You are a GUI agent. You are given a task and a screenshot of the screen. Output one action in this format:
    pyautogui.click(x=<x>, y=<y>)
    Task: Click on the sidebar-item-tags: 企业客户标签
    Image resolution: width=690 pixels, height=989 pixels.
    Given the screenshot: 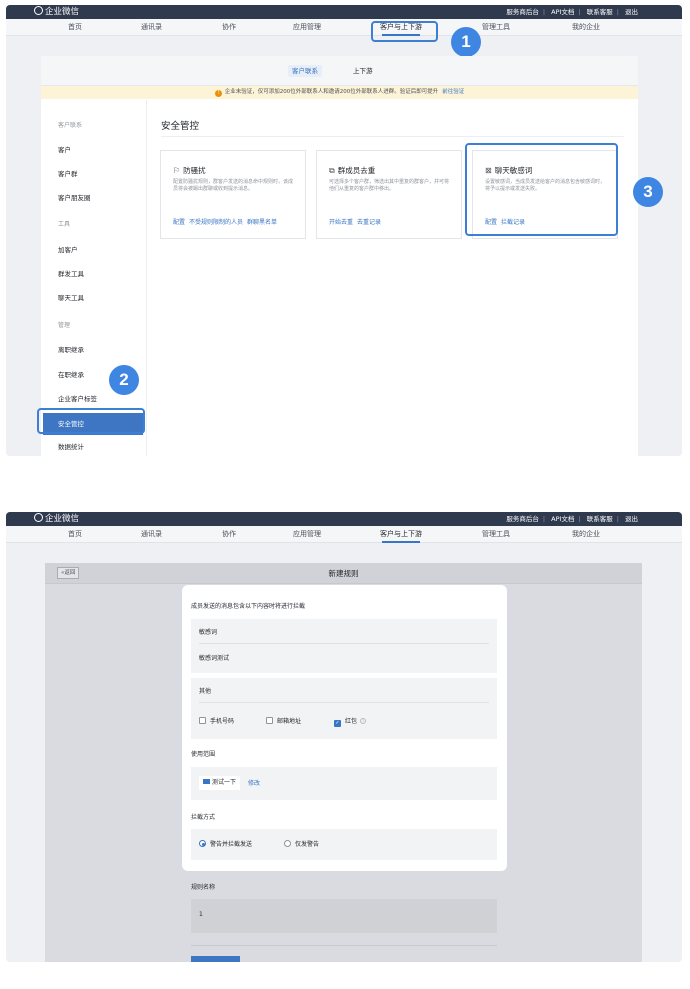 What is the action you would take?
    pyautogui.click(x=77, y=399)
    